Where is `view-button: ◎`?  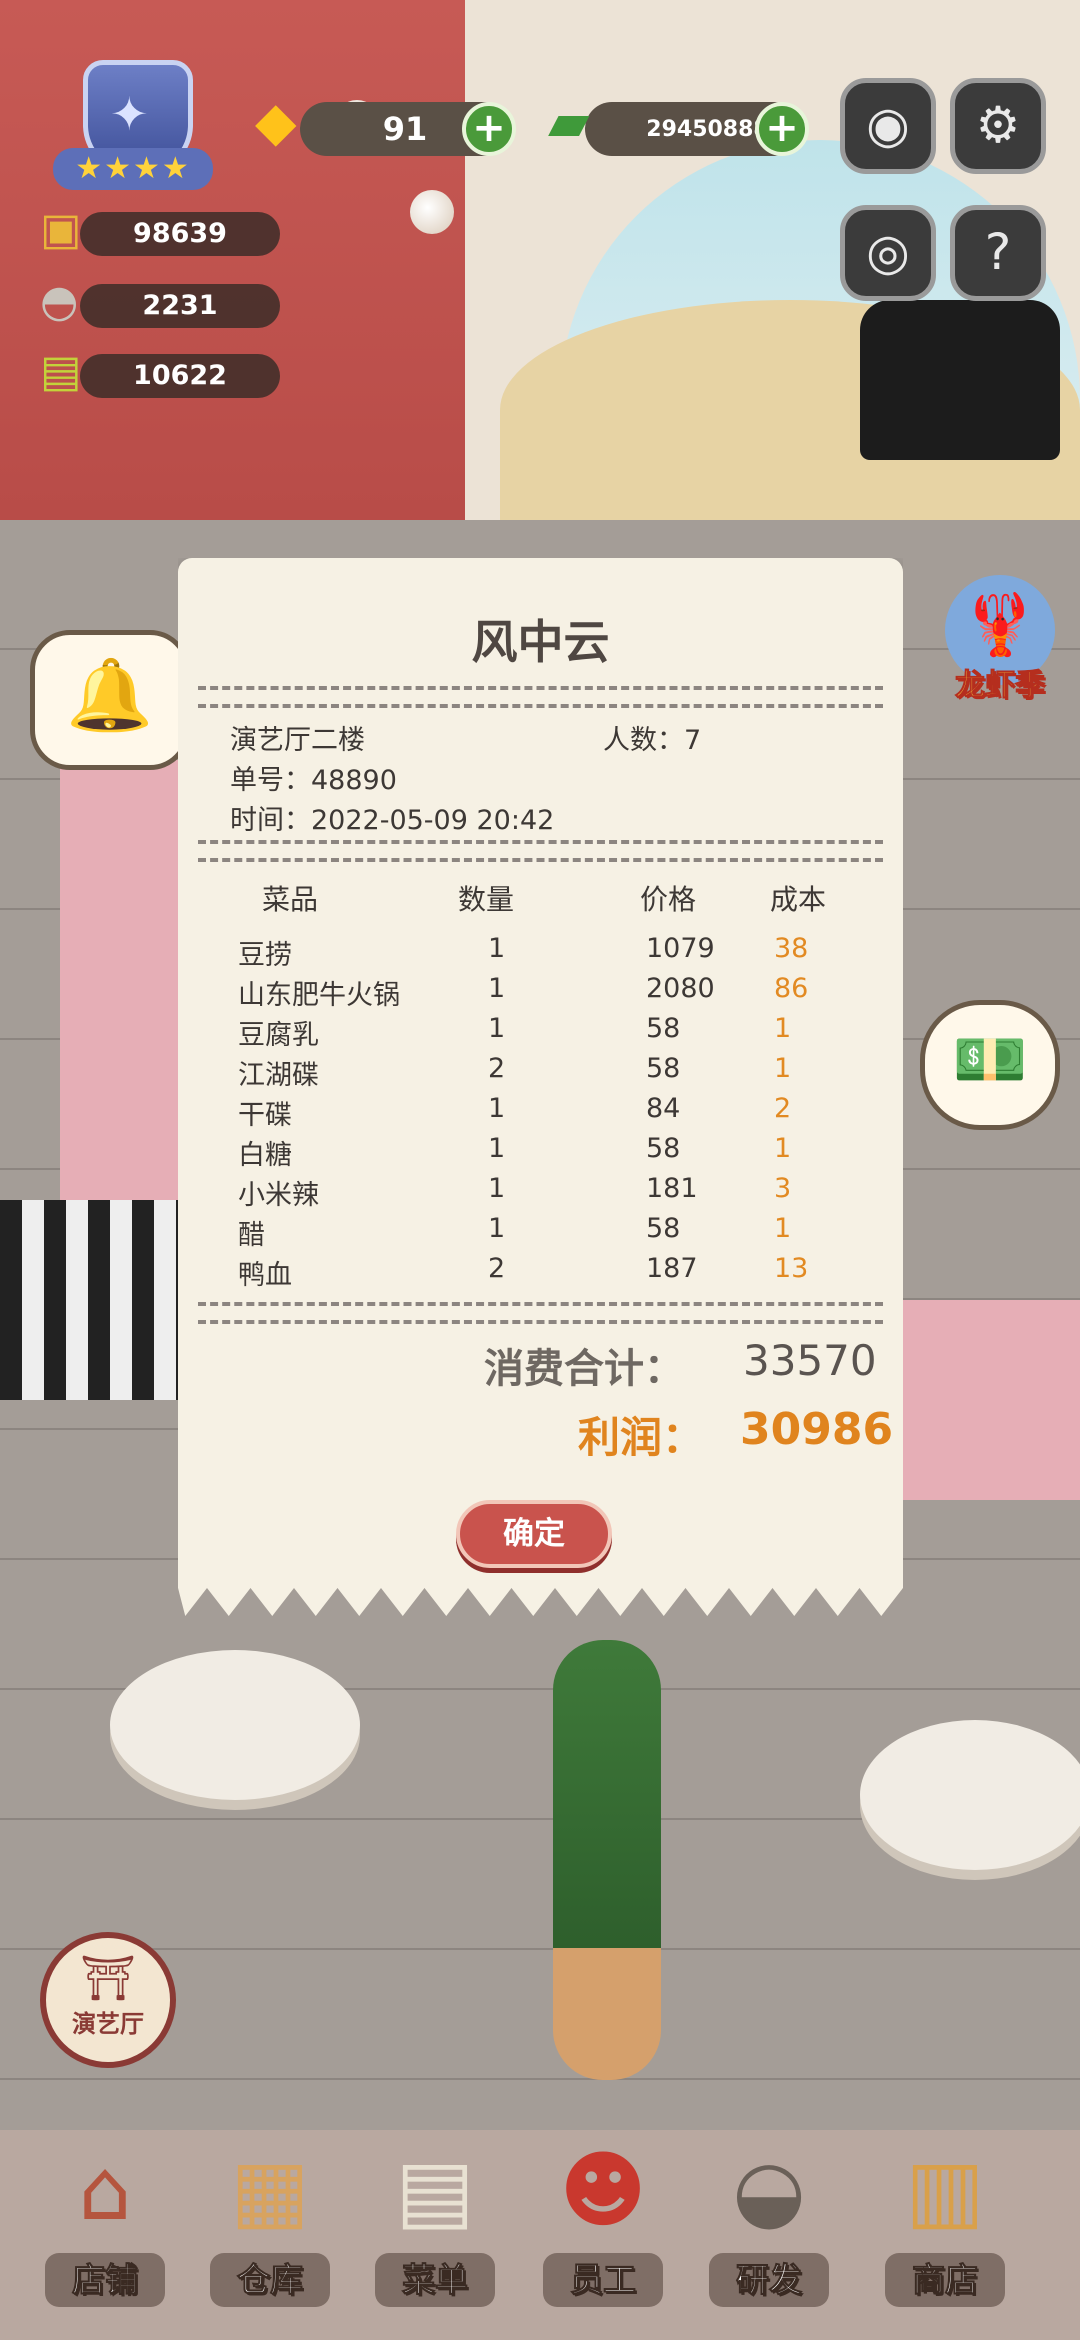 view-button: ◎ is located at coordinates (888, 253).